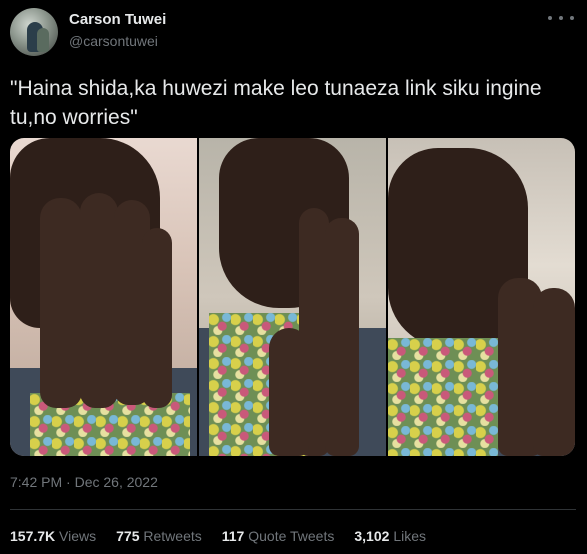 This screenshot has width=587, height=554. Describe the element at coordinates (34, 32) in the screenshot. I see `avatar` at that location.